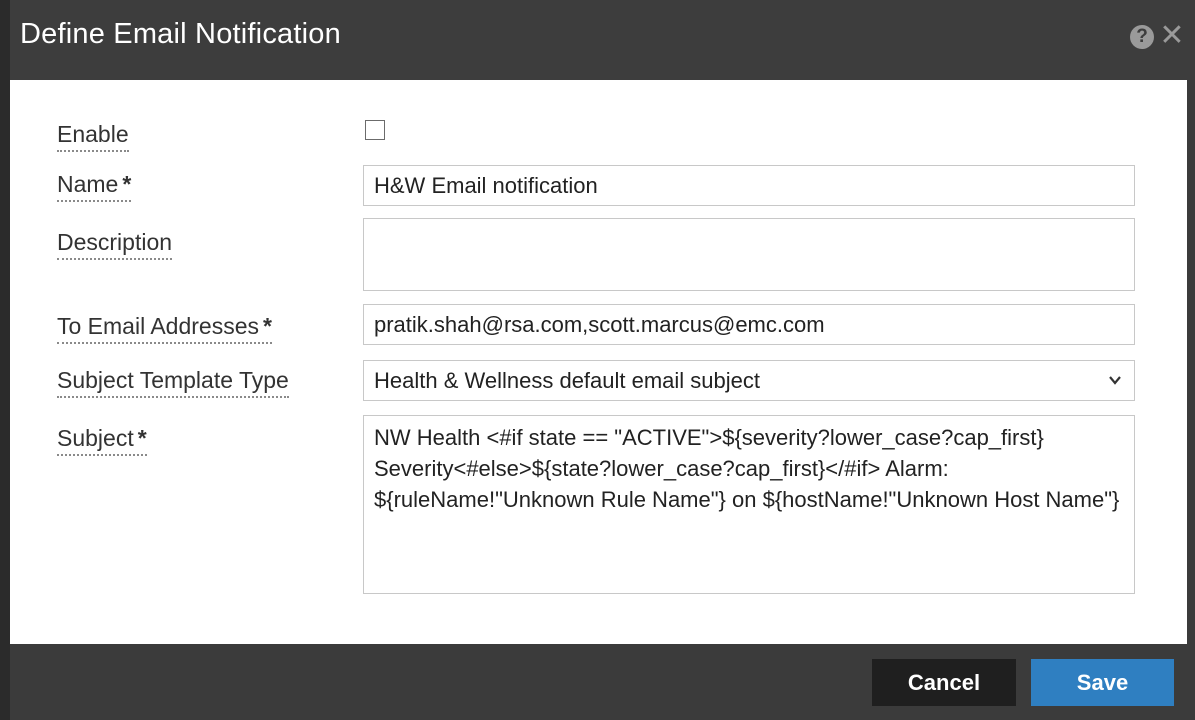 The height and width of the screenshot is (720, 1195). What do you see at coordinates (95, 438) in the screenshot?
I see `subject-label-text: Subject` at bounding box center [95, 438].